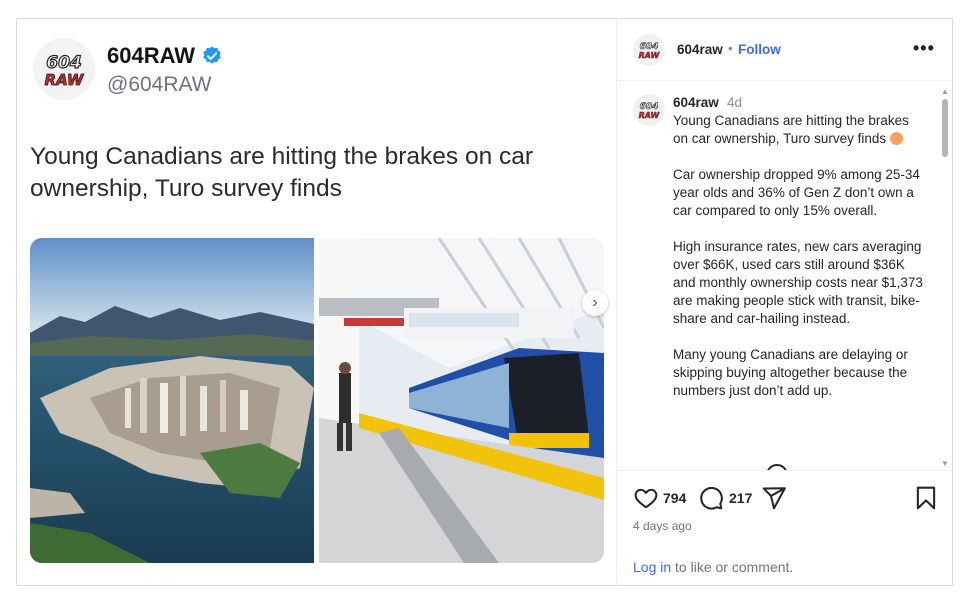 This screenshot has height=603, width=967. Describe the element at coordinates (64, 63) in the screenshot. I see `svg-text: 604` at that location.